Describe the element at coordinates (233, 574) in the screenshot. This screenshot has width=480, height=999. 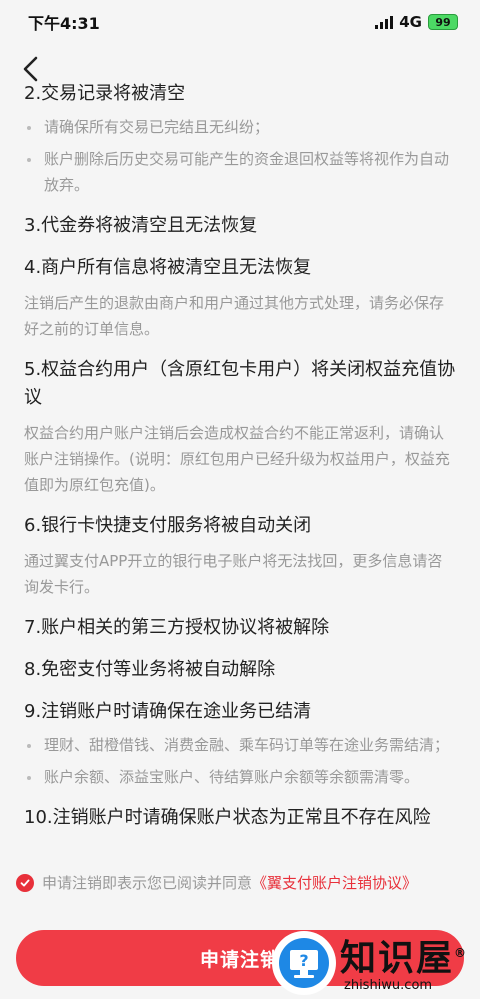
I see `section-description: 通过翼支付APP开立的银行电子账户将无法找回，更多信息请咨询发卡行。` at that location.